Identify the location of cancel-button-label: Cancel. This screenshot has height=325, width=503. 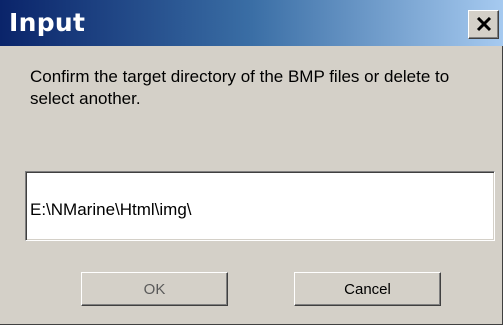
(367, 289).